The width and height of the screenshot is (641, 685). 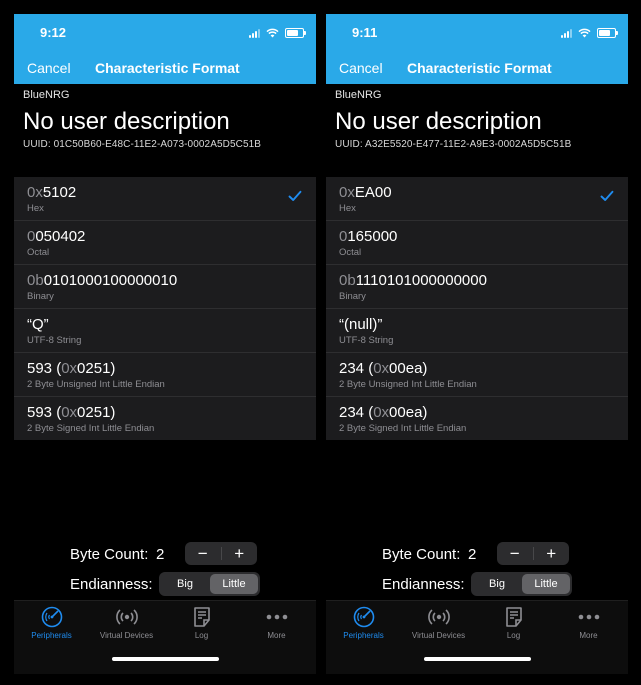 I want to click on status-icons, so click(x=589, y=33).